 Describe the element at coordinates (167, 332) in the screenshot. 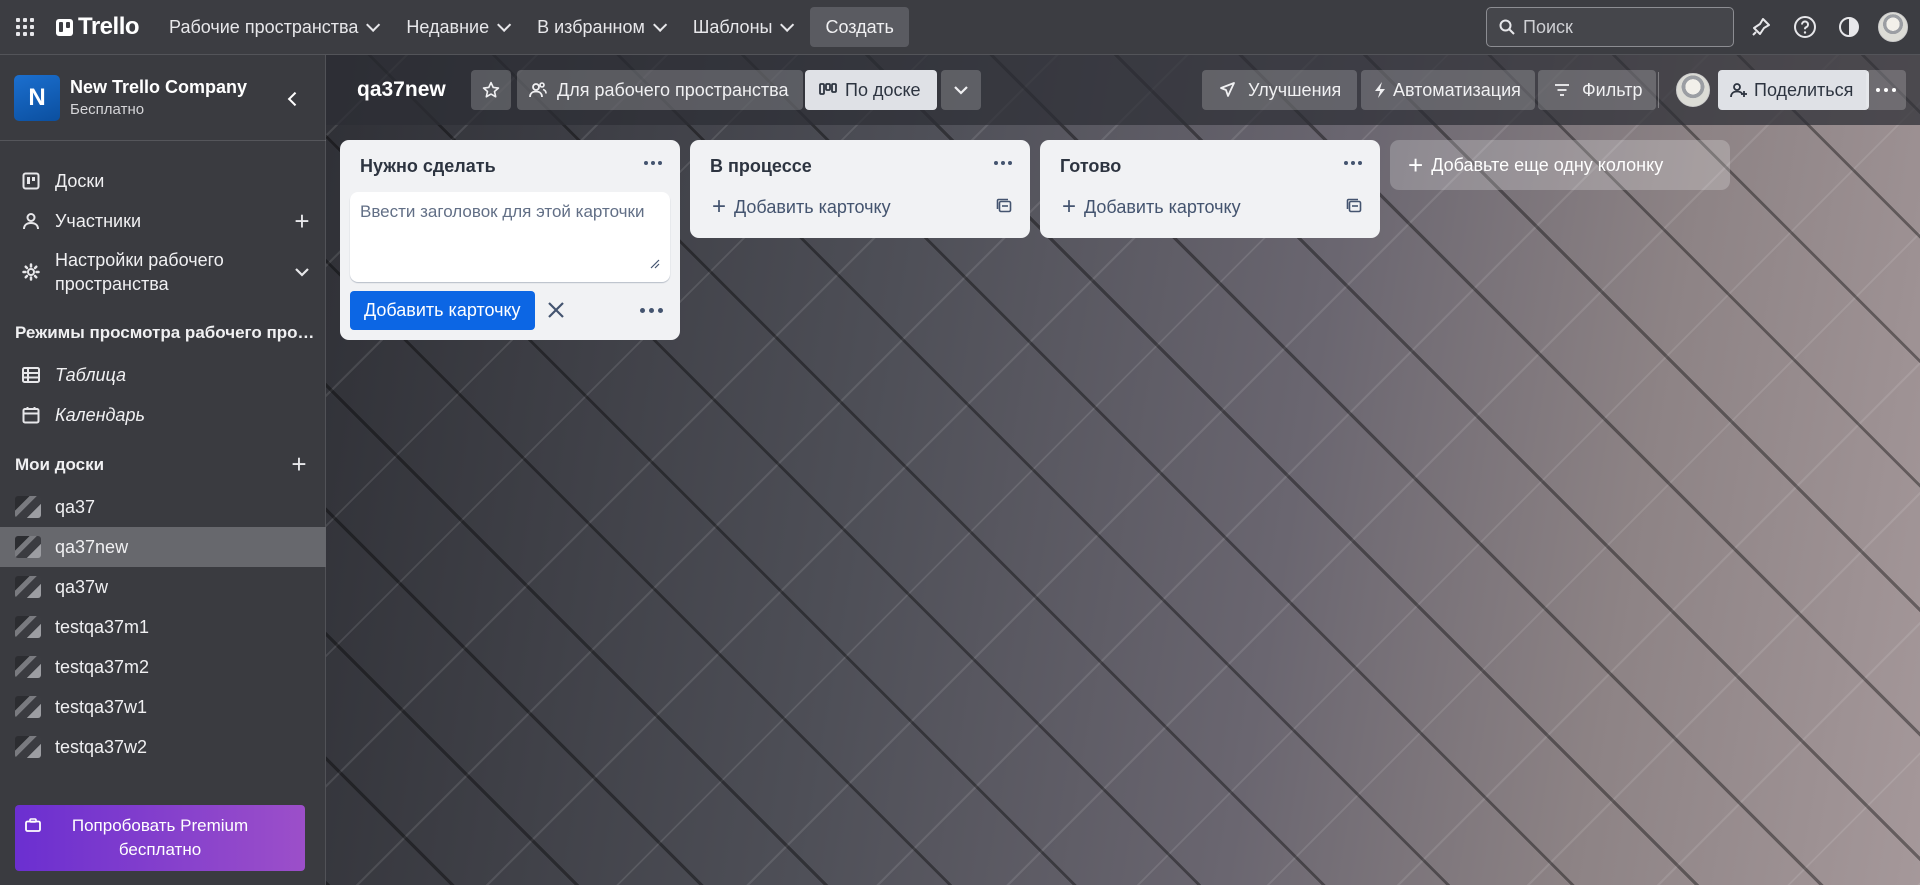

I see `workspace-views-title: Режимы просмотра рабочего пространства` at that location.